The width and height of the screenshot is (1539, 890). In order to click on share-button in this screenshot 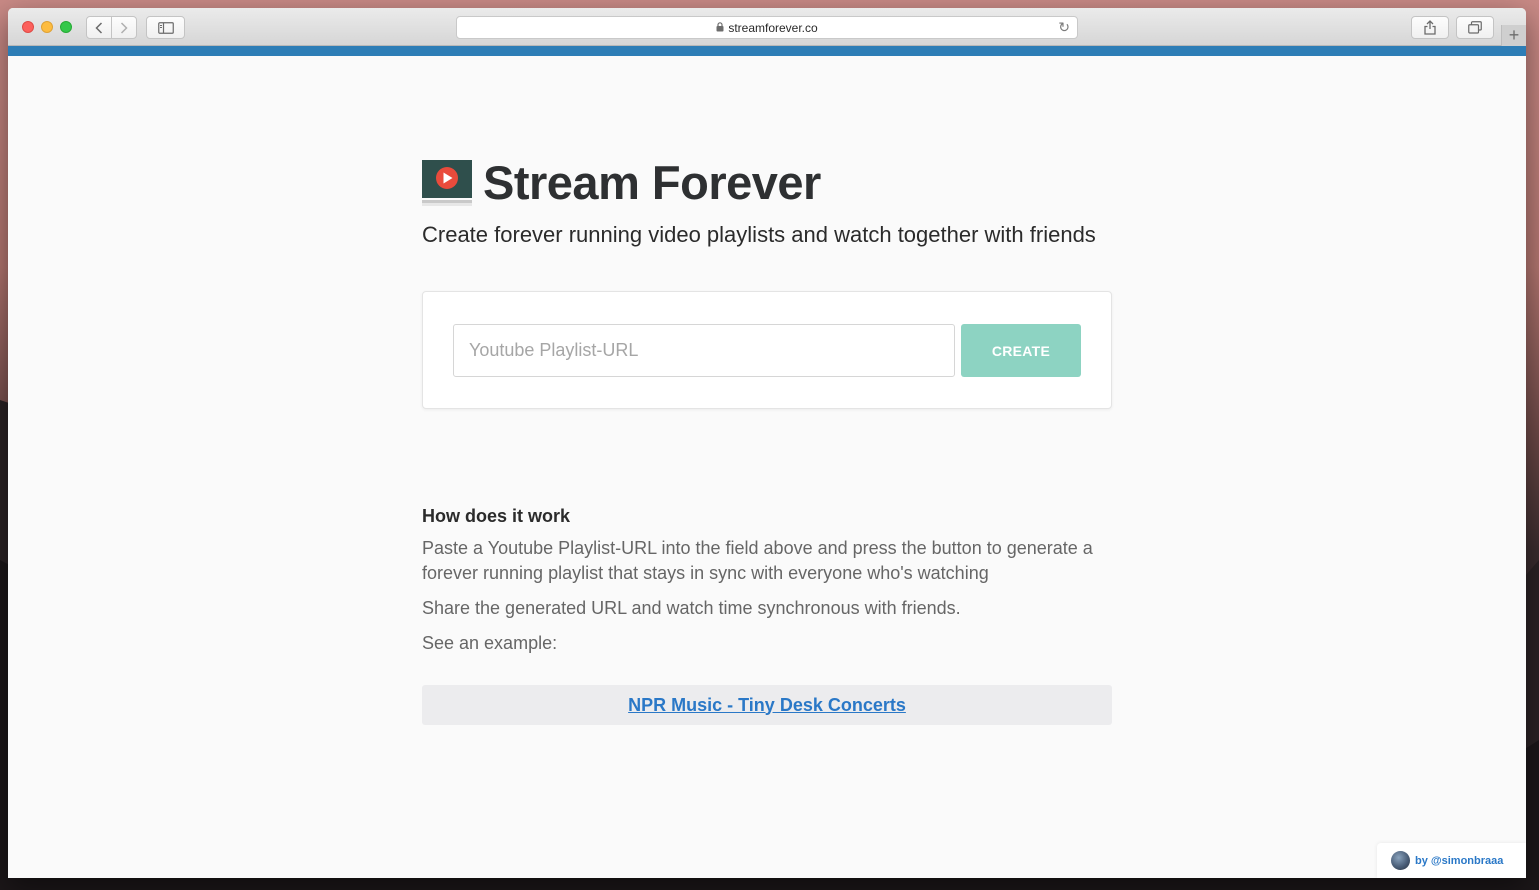, I will do `click(1430, 27)`.